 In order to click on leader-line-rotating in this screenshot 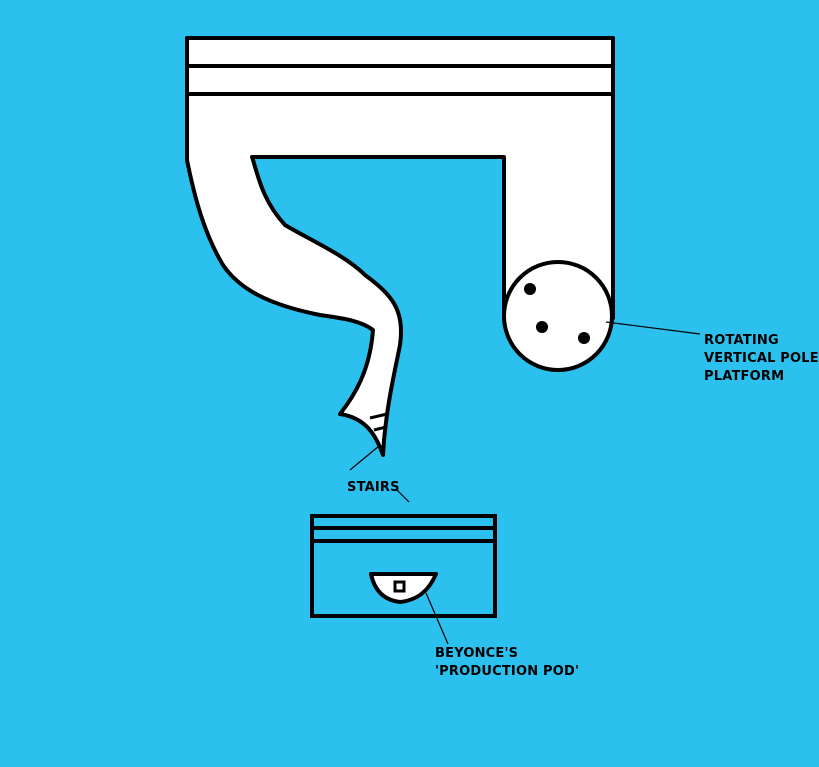, I will do `click(653, 328)`.